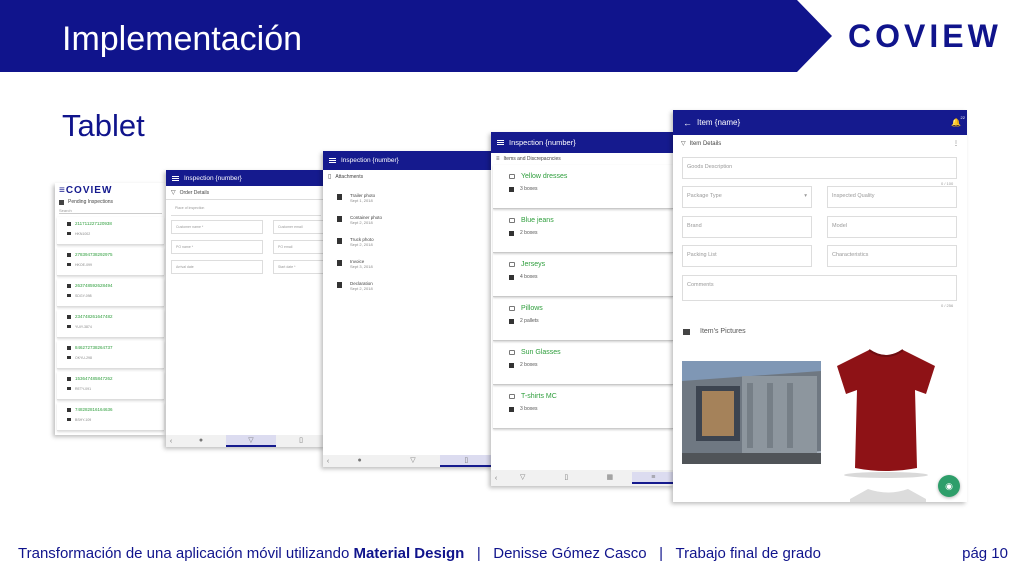 Image resolution: width=1024 pixels, height=576 pixels. I want to click on camera-fab-button: ◉, so click(949, 486).